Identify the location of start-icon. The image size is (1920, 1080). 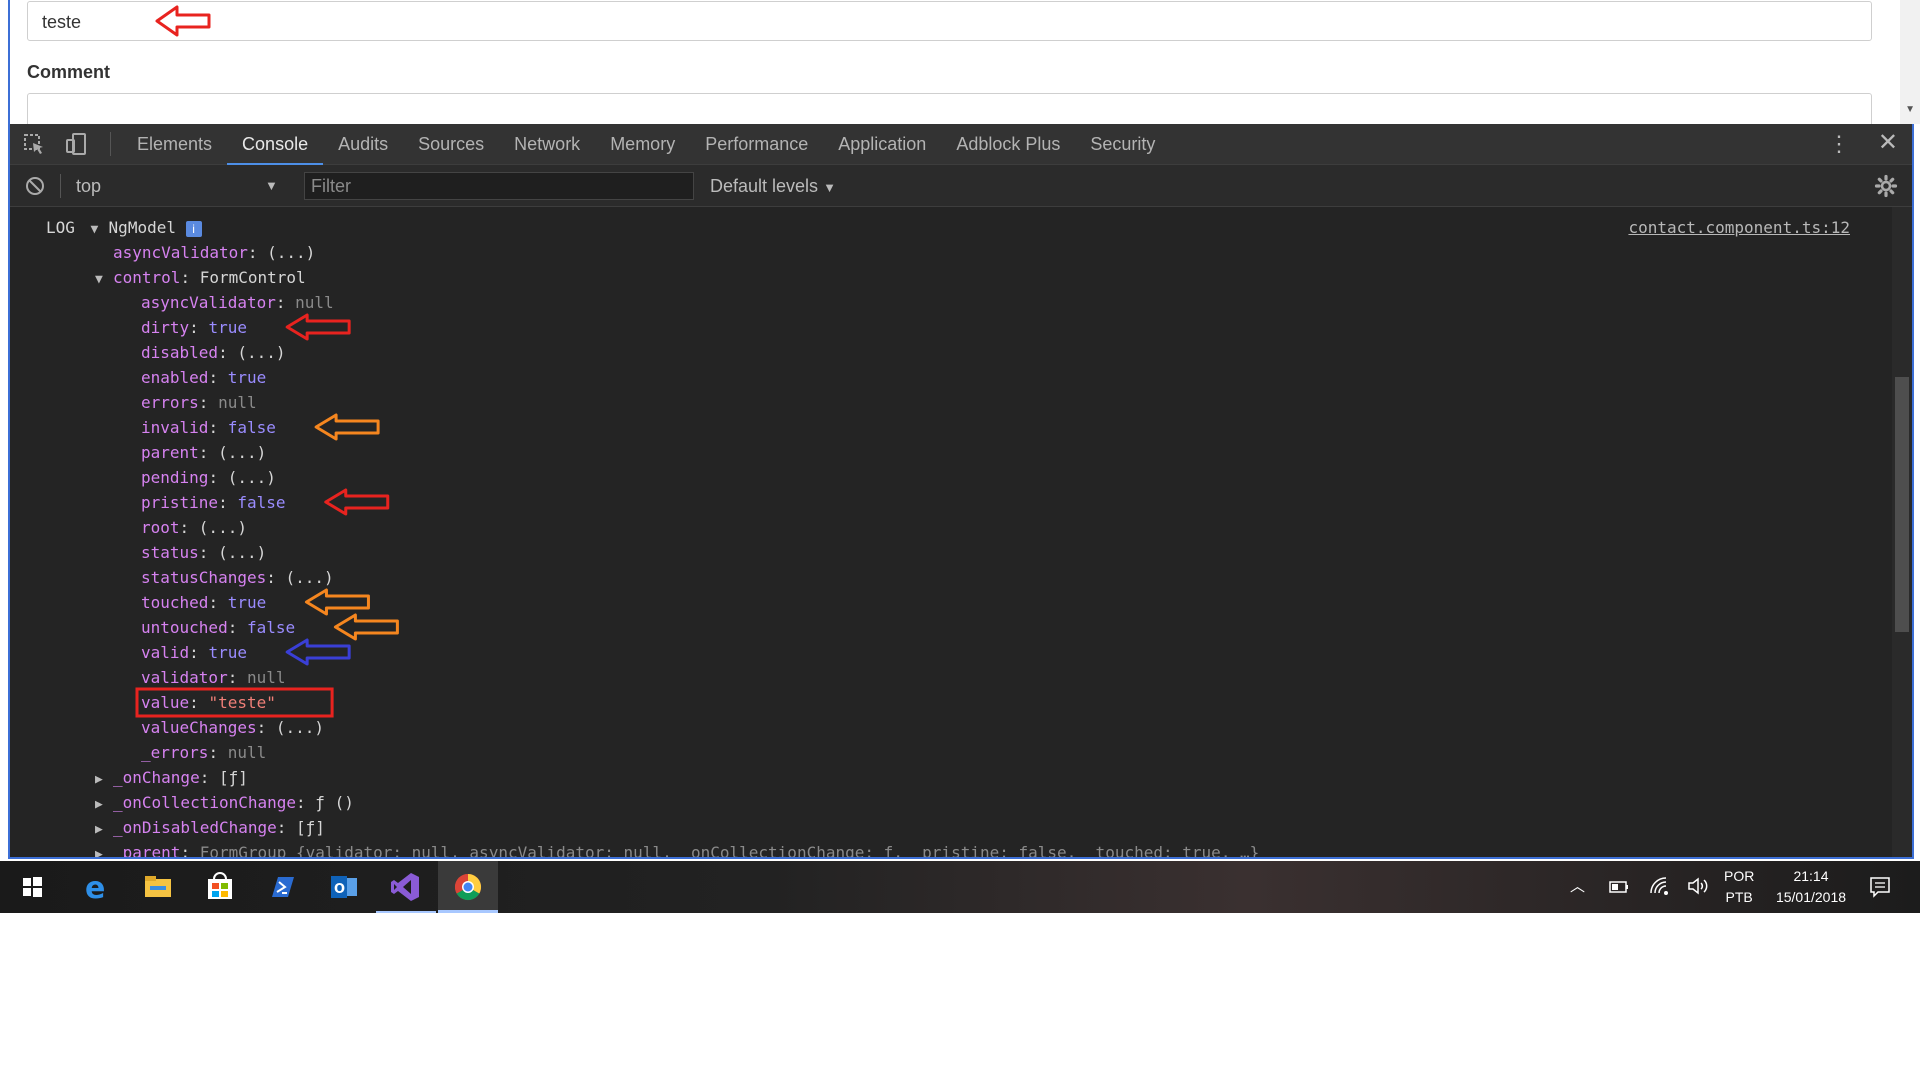
(32, 887).